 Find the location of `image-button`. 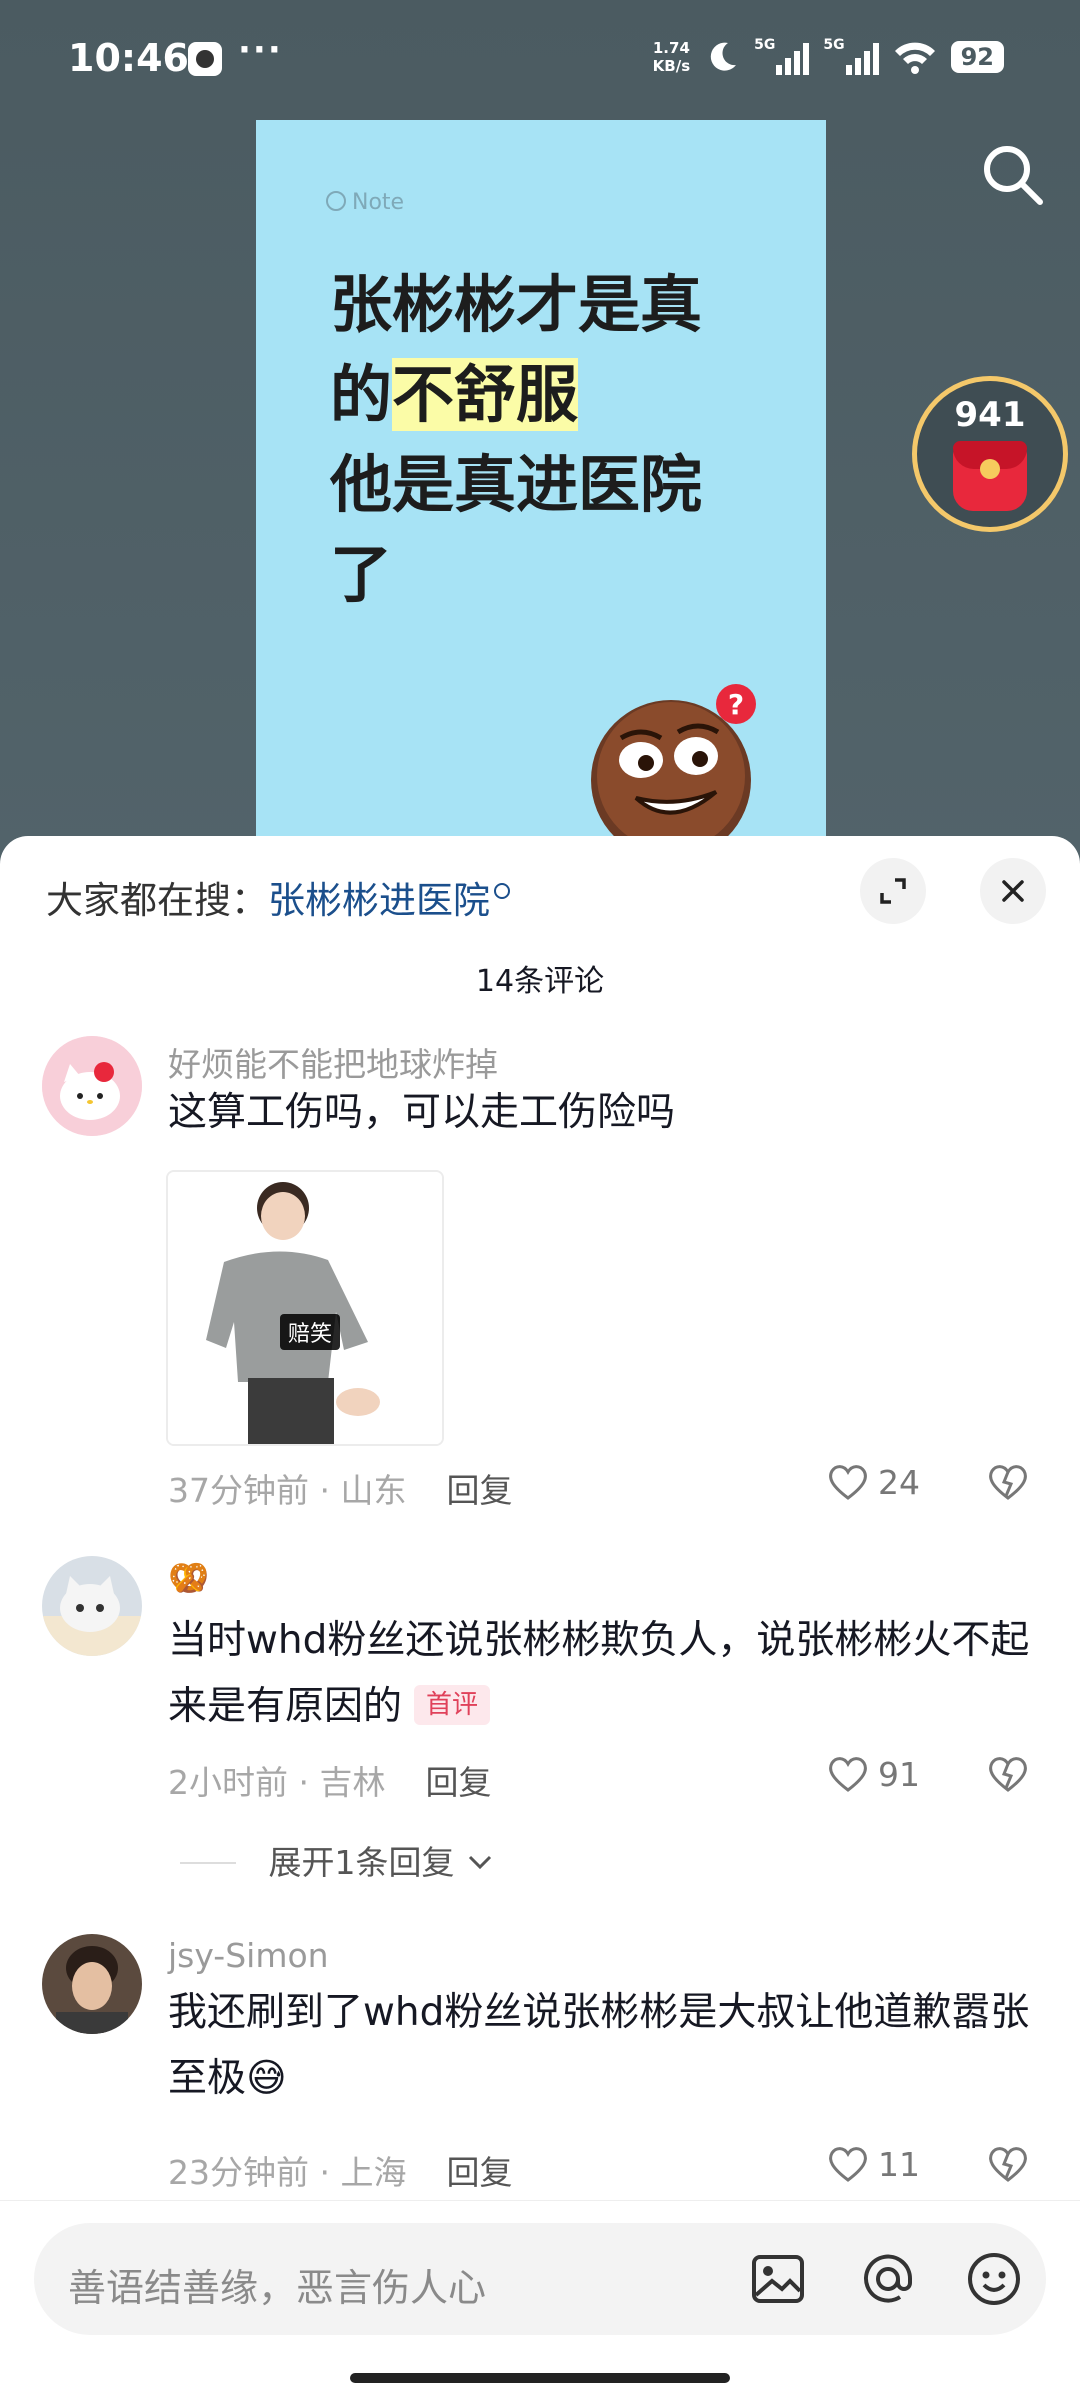

image-button is located at coordinates (778, 2279).